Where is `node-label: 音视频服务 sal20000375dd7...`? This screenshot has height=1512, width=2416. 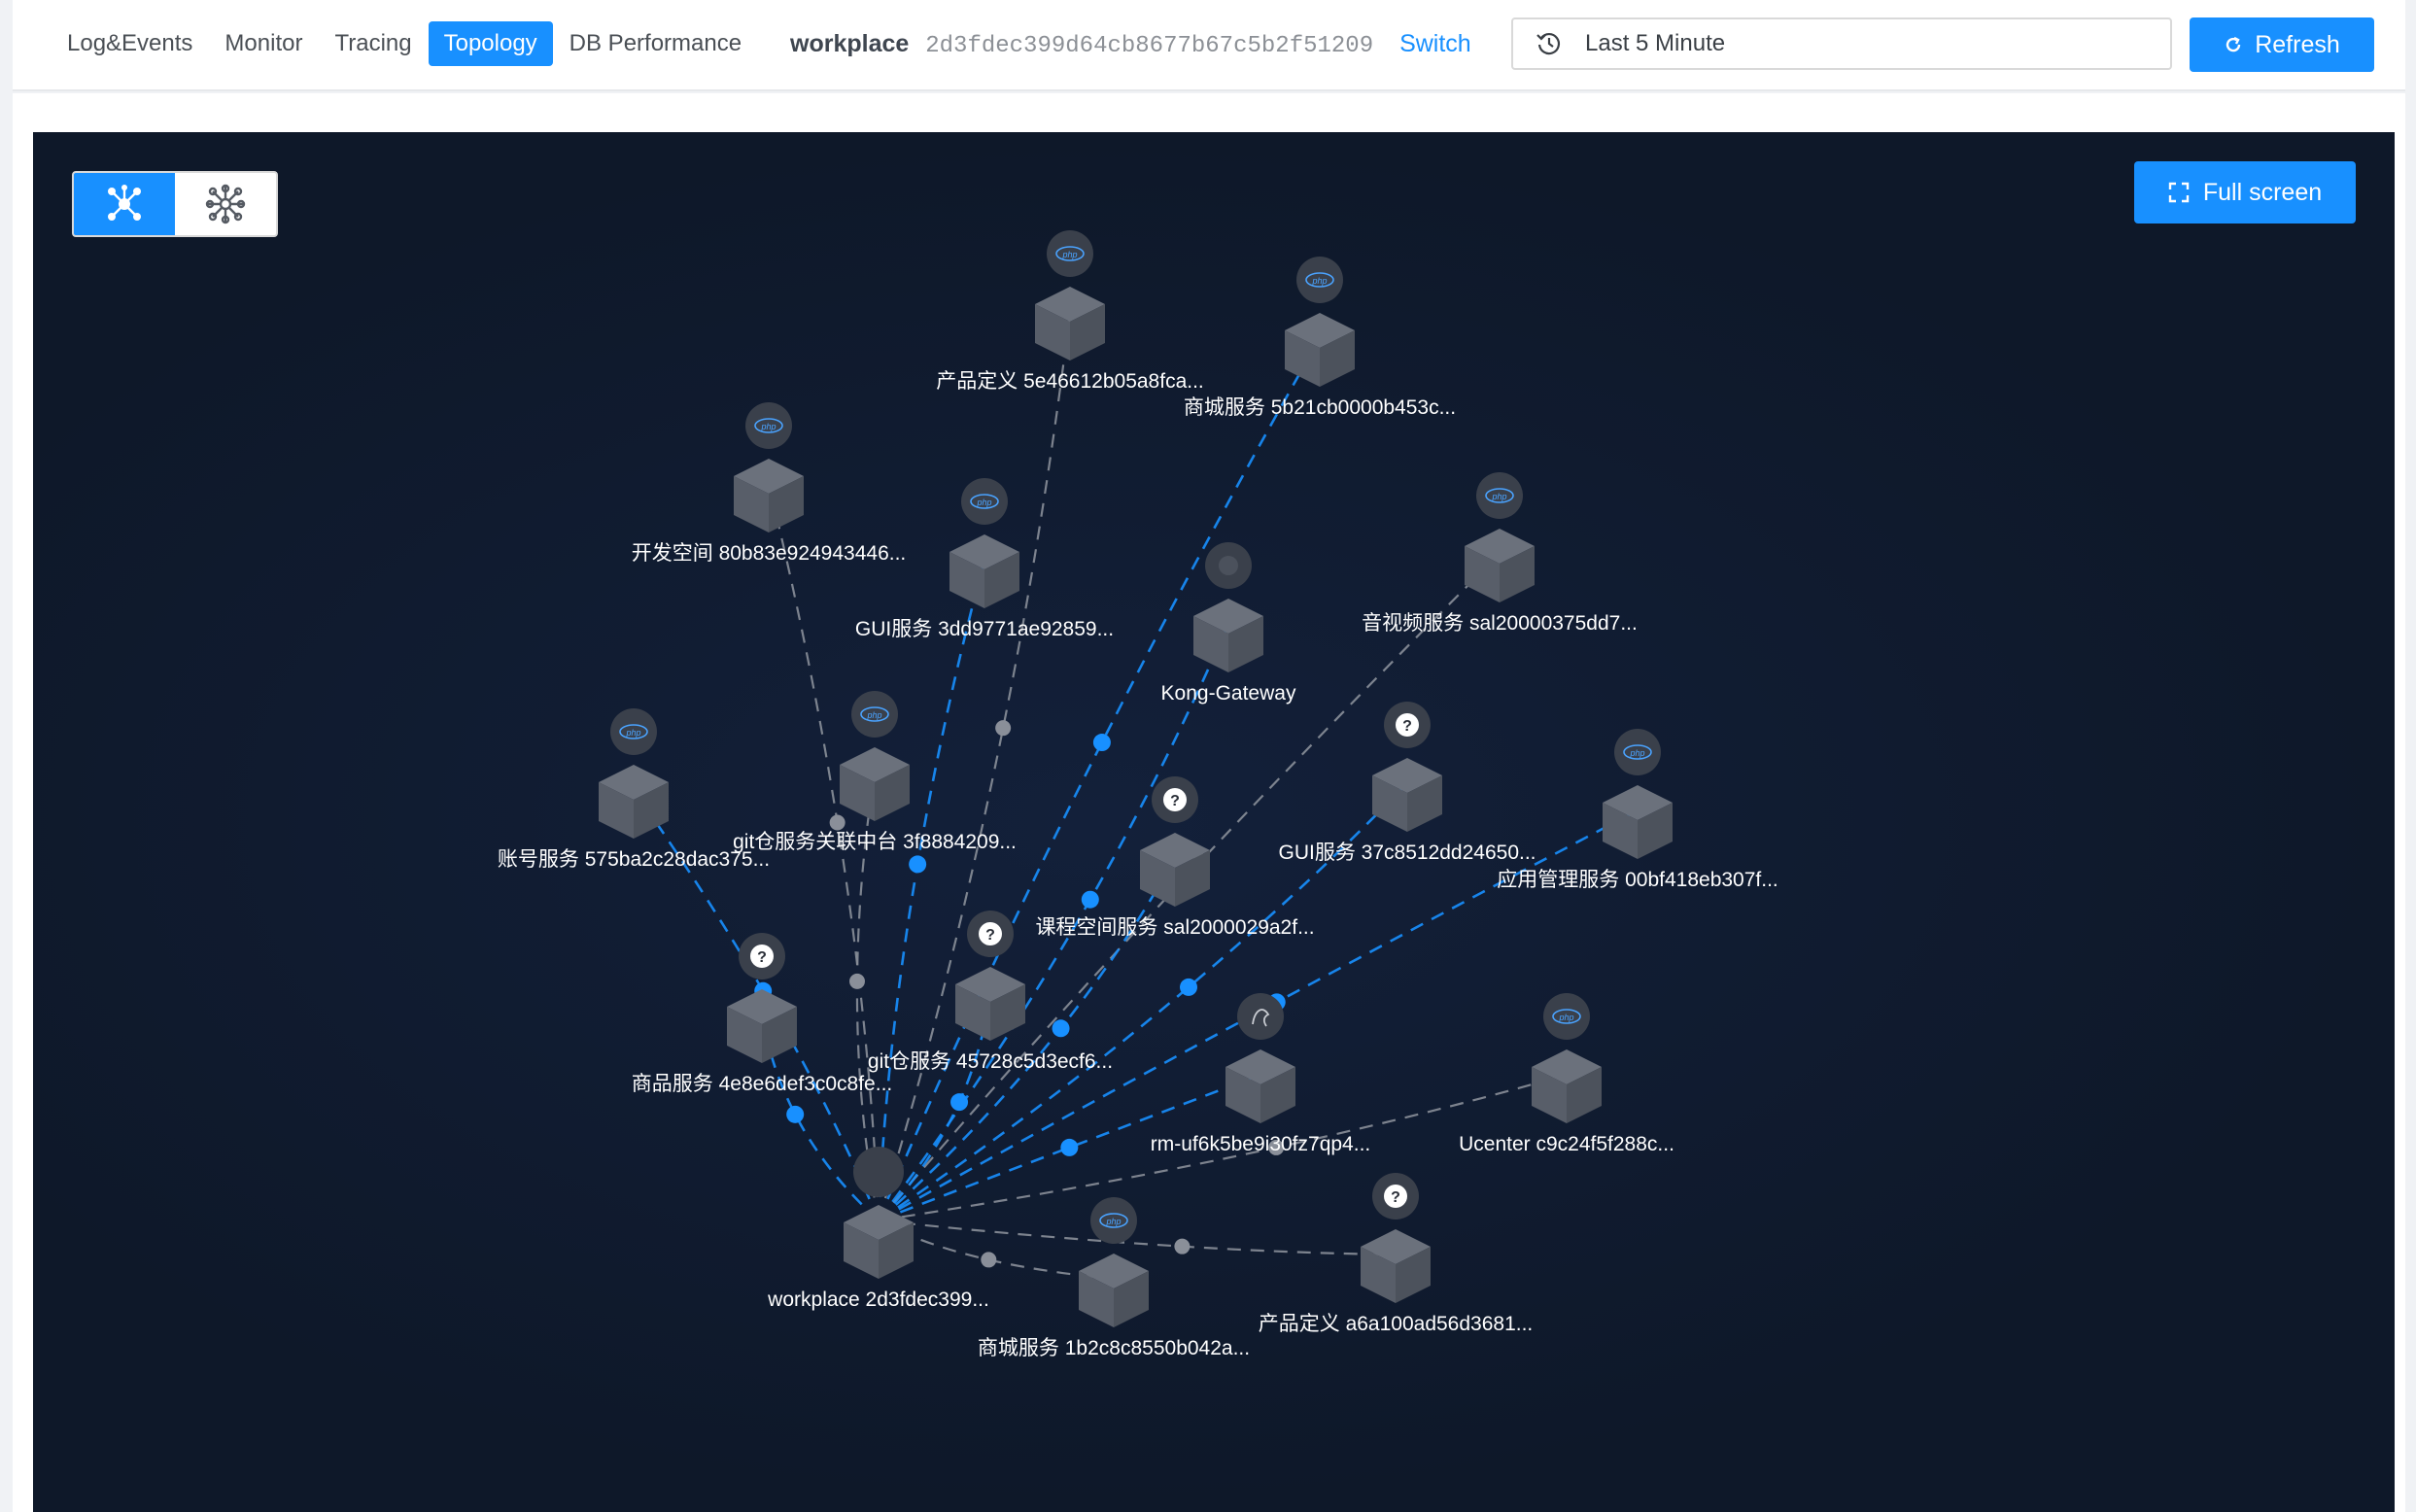
node-label: 音视频服务 sal20000375dd7... is located at coordinates (1500, 623).